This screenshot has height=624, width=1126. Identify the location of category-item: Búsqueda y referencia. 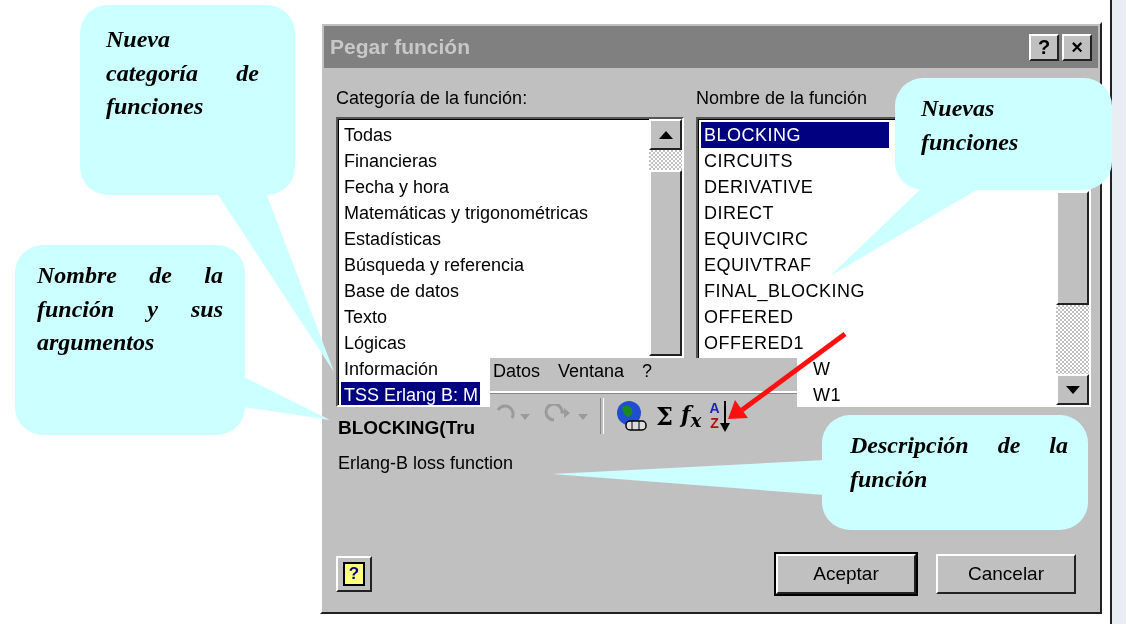
(434, 265).